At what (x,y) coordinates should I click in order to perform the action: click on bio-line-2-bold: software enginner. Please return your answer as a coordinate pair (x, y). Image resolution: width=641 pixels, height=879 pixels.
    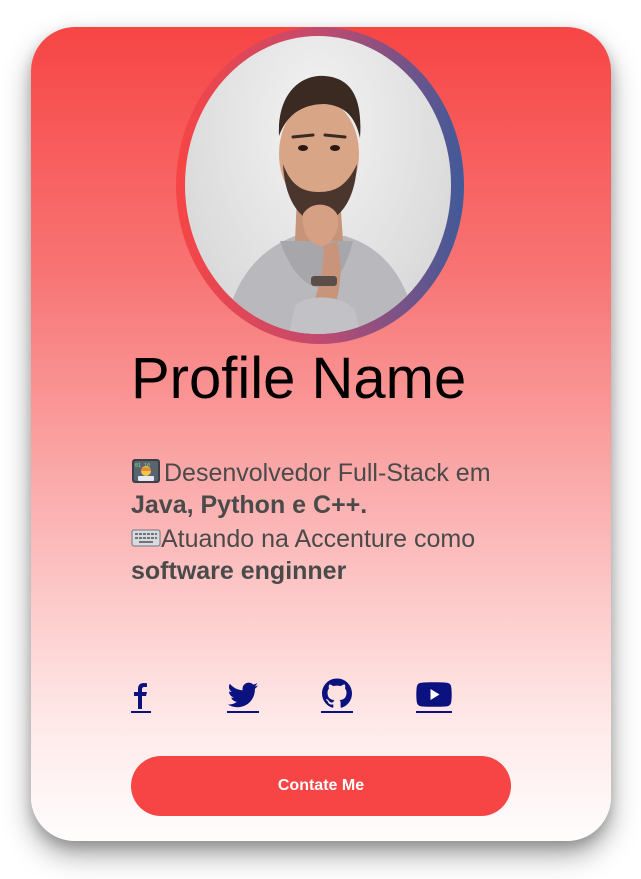
    Looking at the image, I should click on (239, 571).